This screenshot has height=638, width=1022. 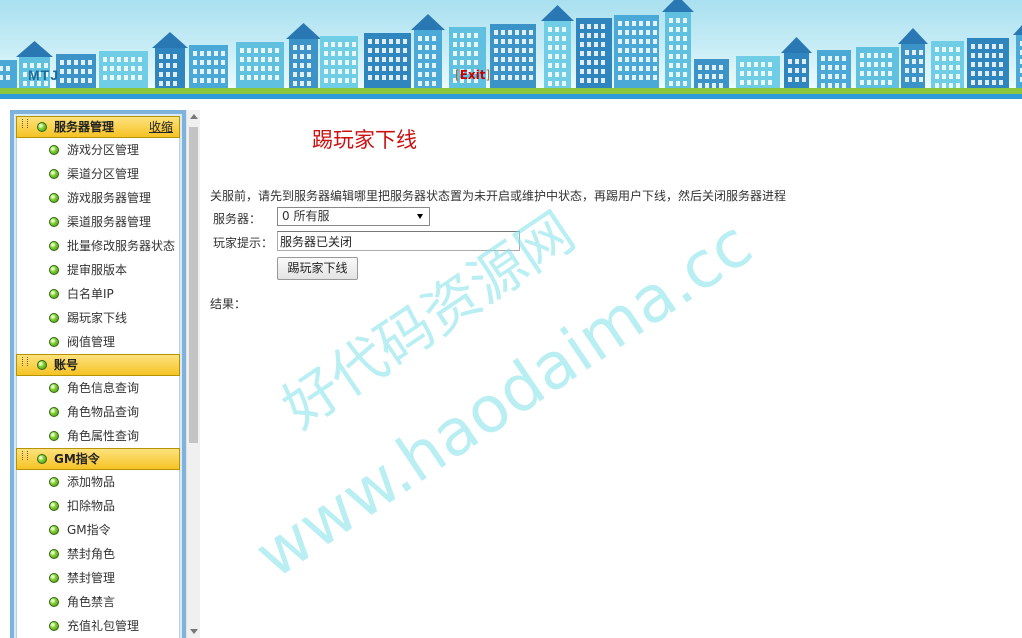 I want to click on sidebar-item-role-mute: 角色禁言, so click(x=98, y=602).